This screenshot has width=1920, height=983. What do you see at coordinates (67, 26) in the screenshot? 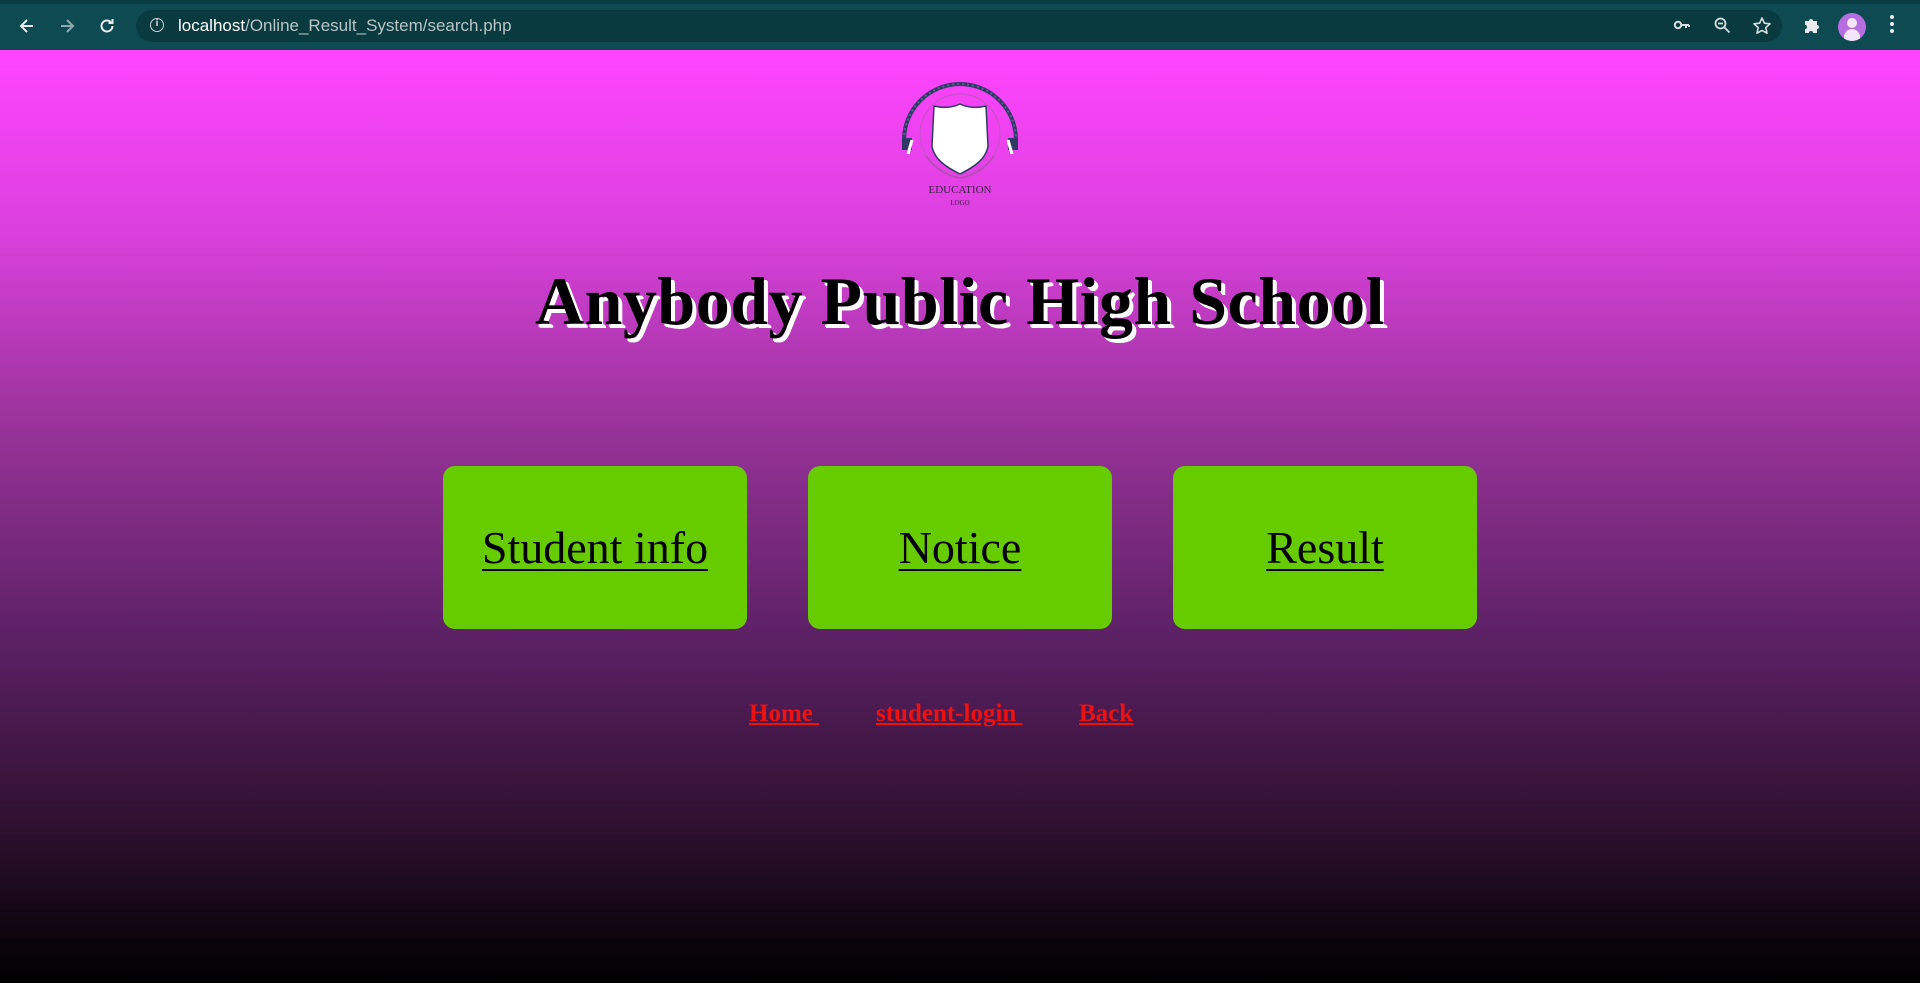
I see `forward-arrow-icon` at bounding box center [67, 26].